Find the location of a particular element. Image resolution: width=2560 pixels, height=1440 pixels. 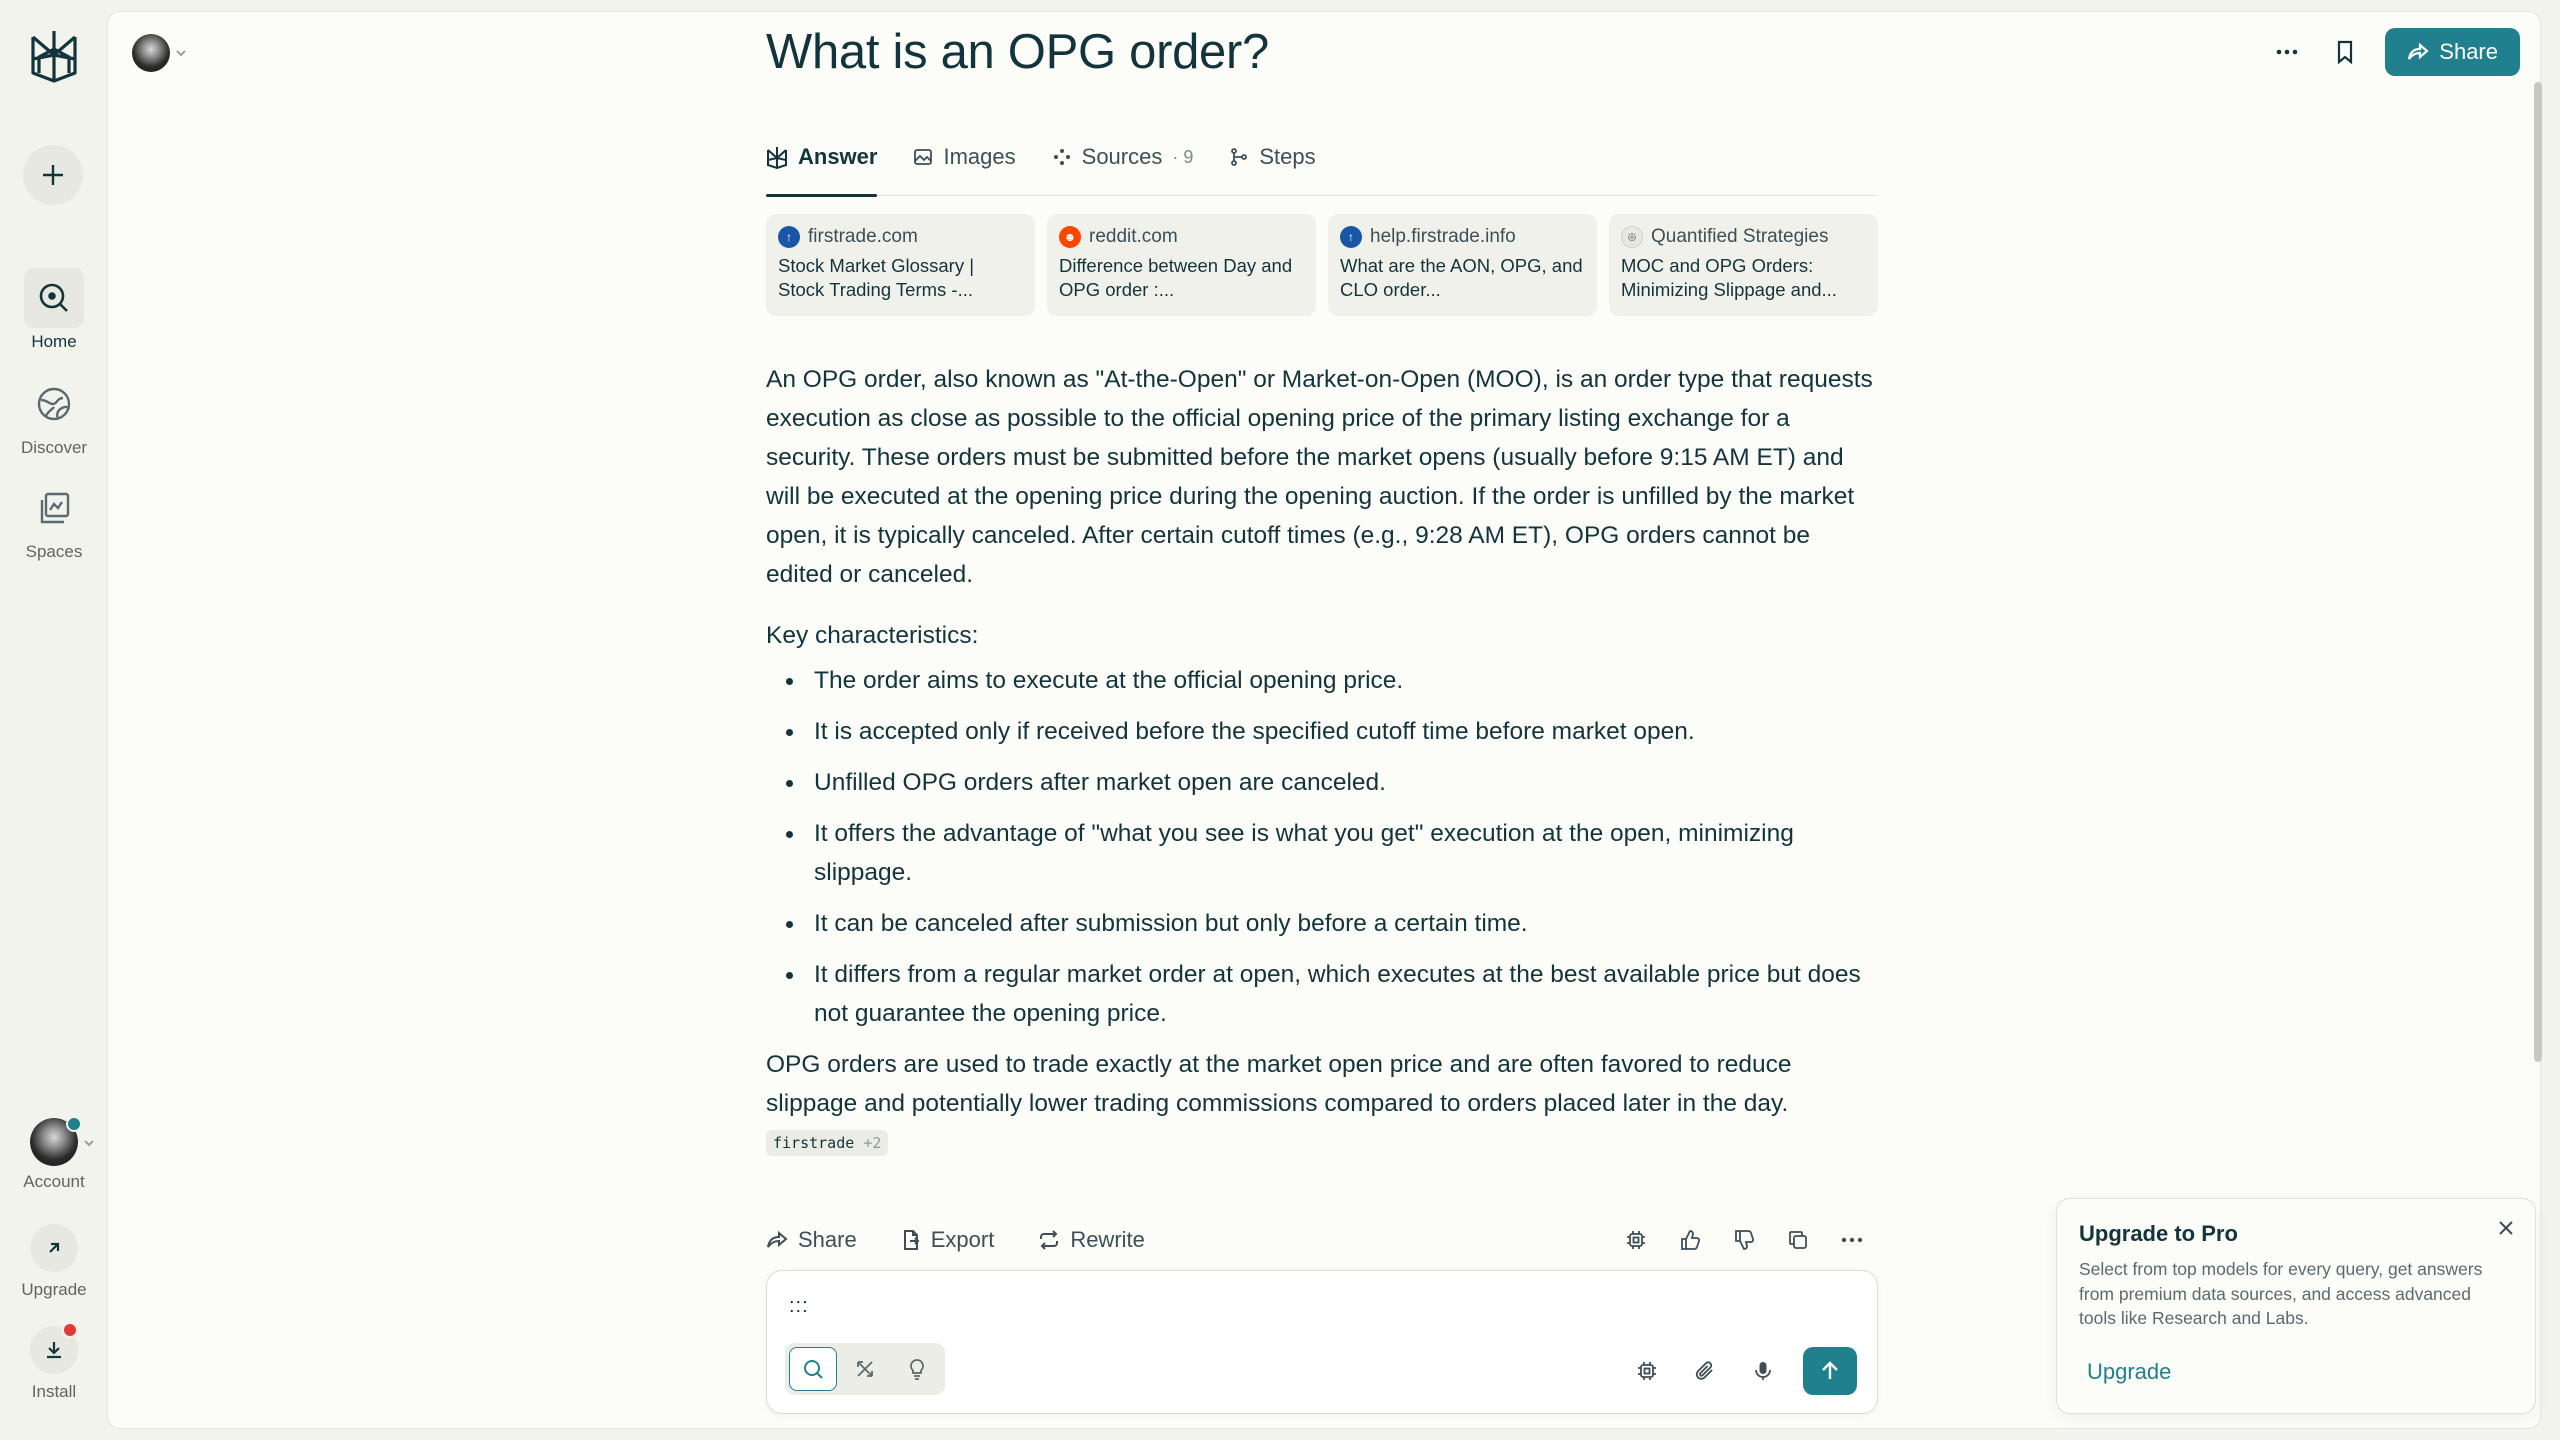

export-button: Export is located at coordinates (948, 1240).